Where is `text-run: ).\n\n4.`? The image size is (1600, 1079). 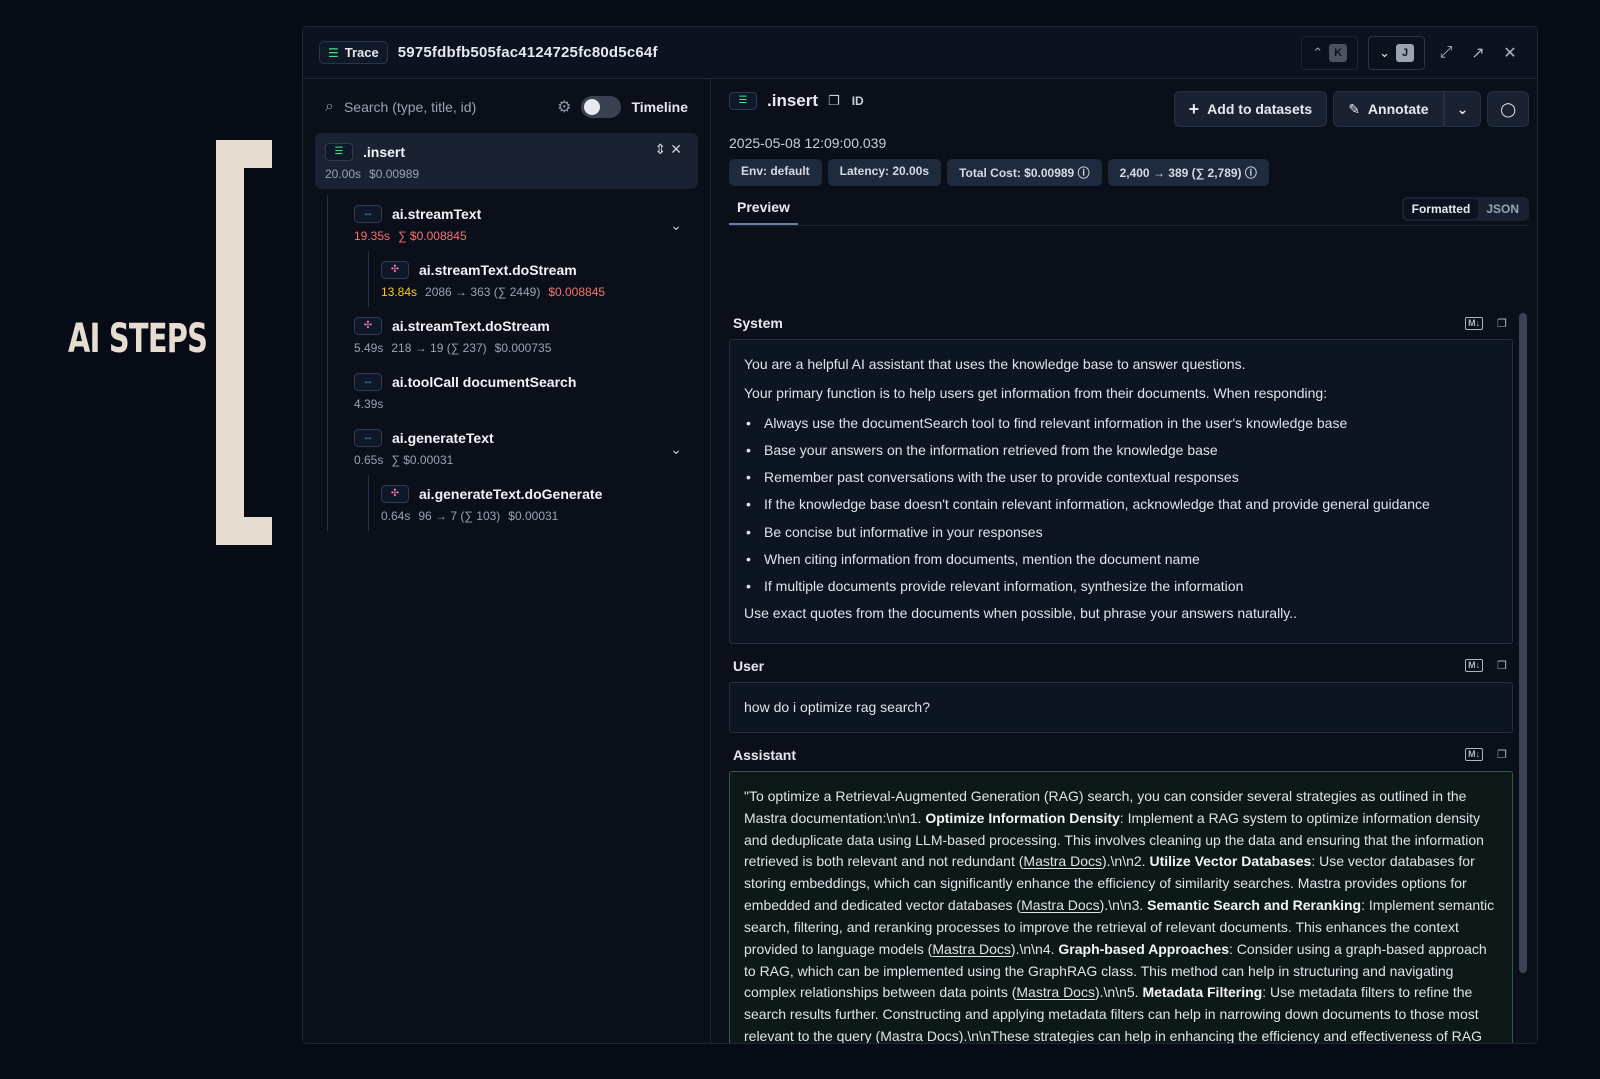 text-run: ).\n\n4. is located at coordinates (1034, 948).